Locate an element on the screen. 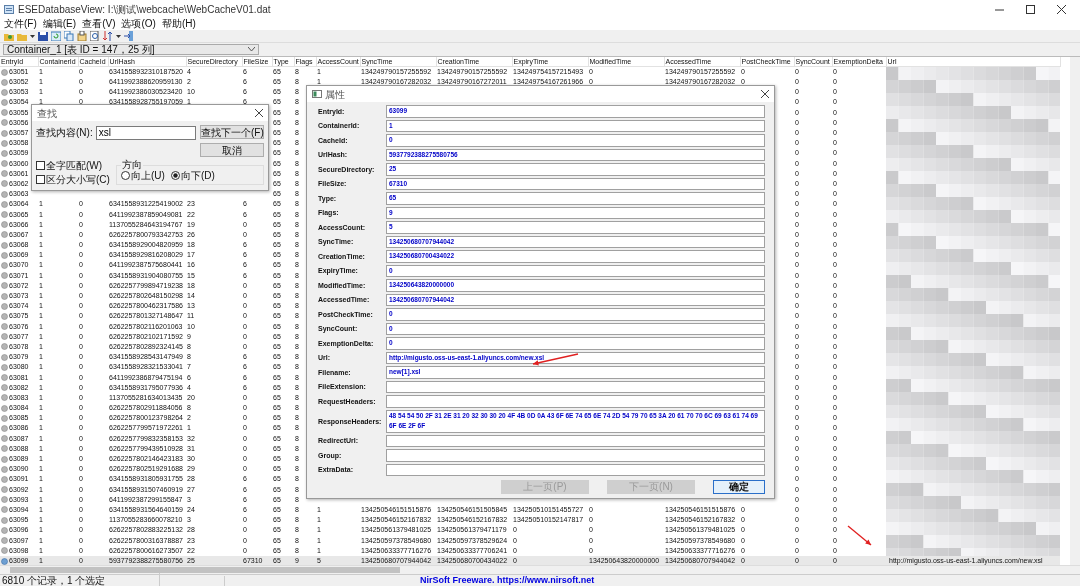  maximize-icon is located at coordinates (1030, 9).